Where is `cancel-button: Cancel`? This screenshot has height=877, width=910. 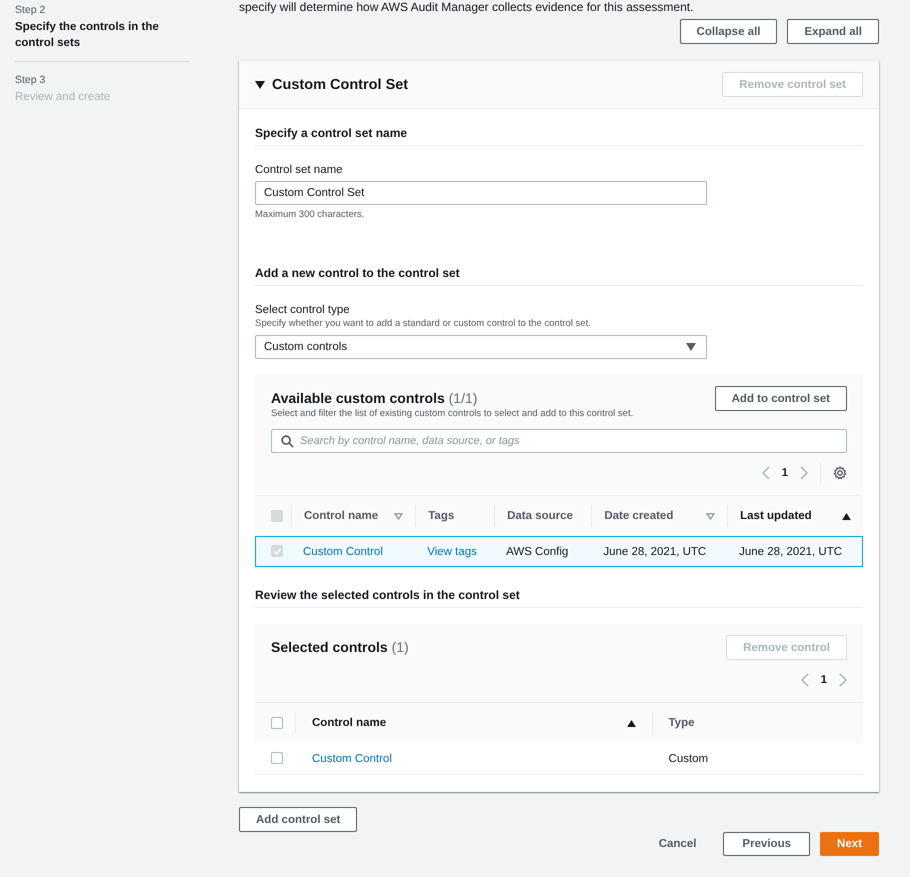 cancel-button: Cancel is located at coordinates (678, 844).